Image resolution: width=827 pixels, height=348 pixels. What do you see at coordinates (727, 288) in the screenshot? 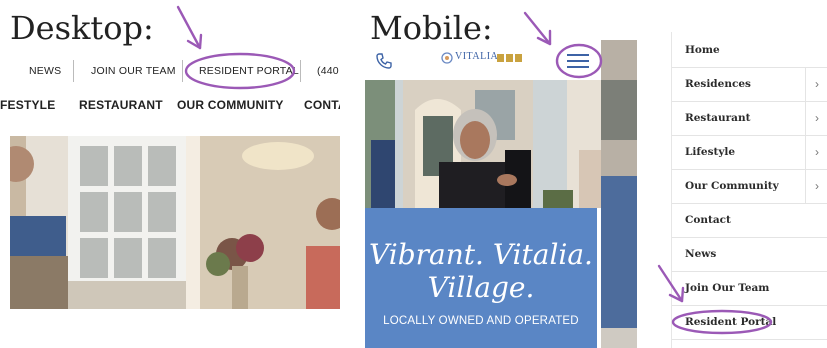
I see `menu-item-label: Join Our Team` at bounding box center [727, 288].